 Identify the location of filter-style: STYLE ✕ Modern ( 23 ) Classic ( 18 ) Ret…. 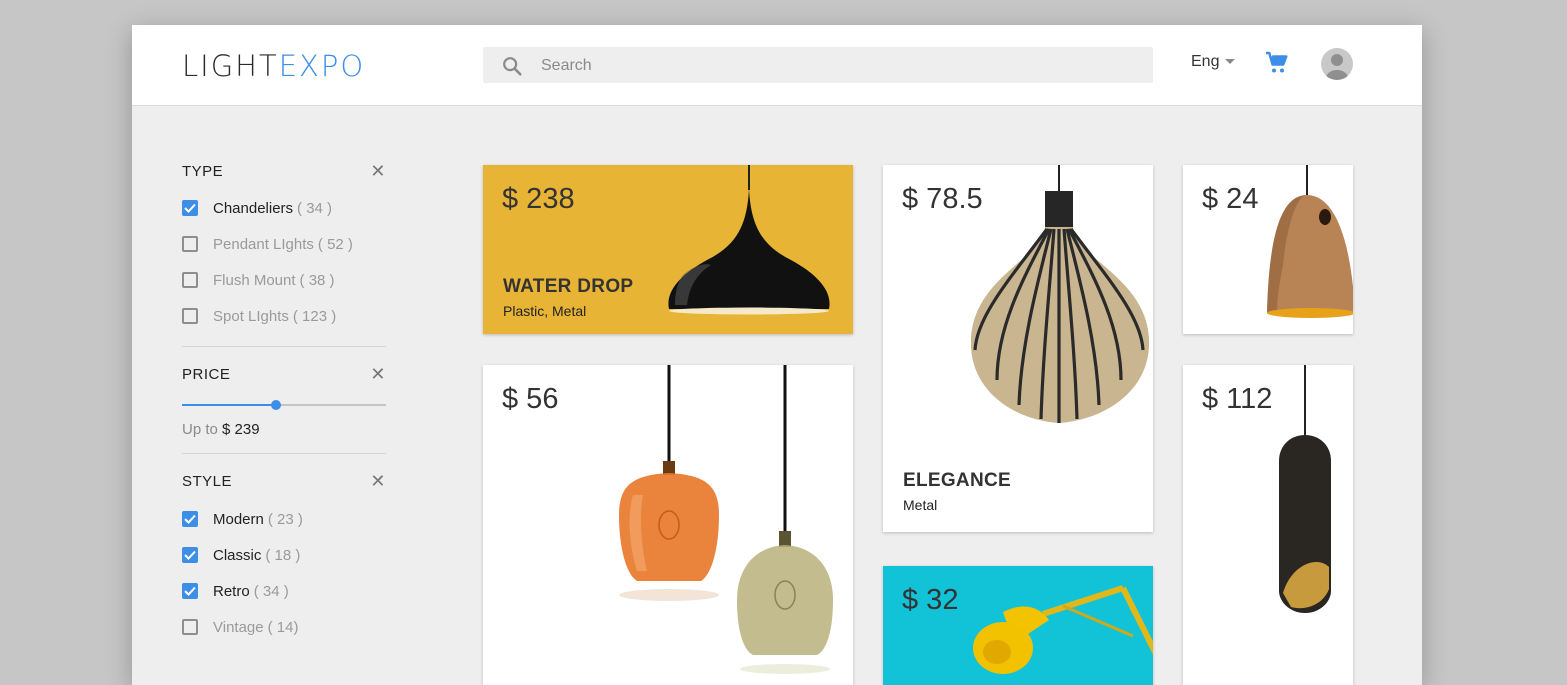
(284, 549).